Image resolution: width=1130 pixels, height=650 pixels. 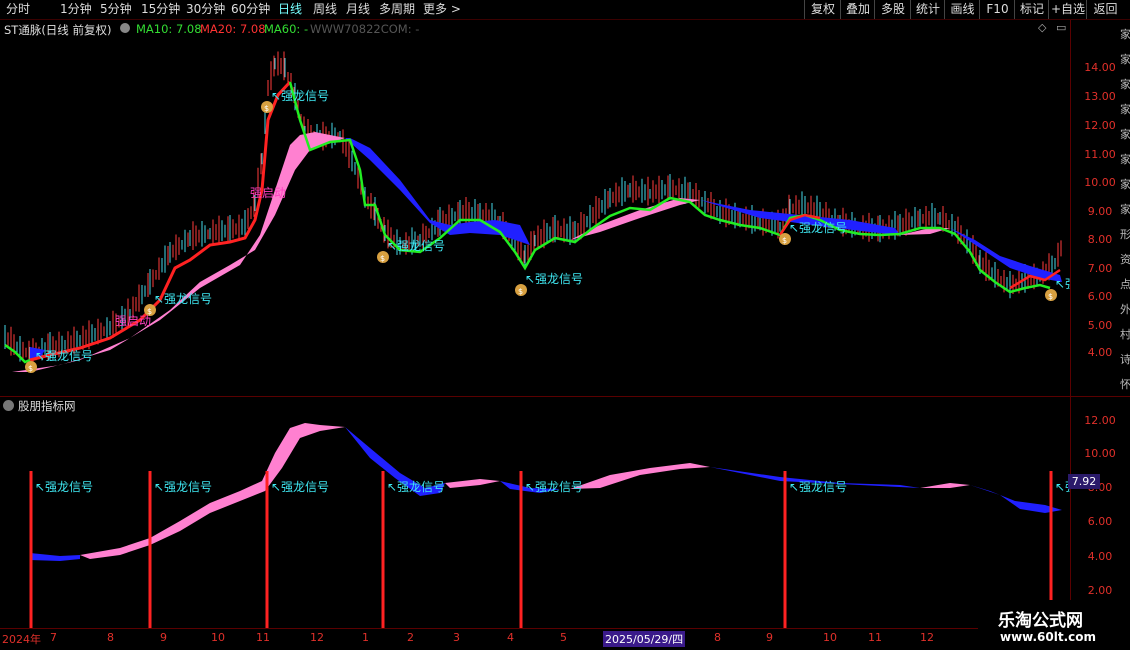 I want to click on main-y-tick: 14.00, so click(x=1100, y=67).